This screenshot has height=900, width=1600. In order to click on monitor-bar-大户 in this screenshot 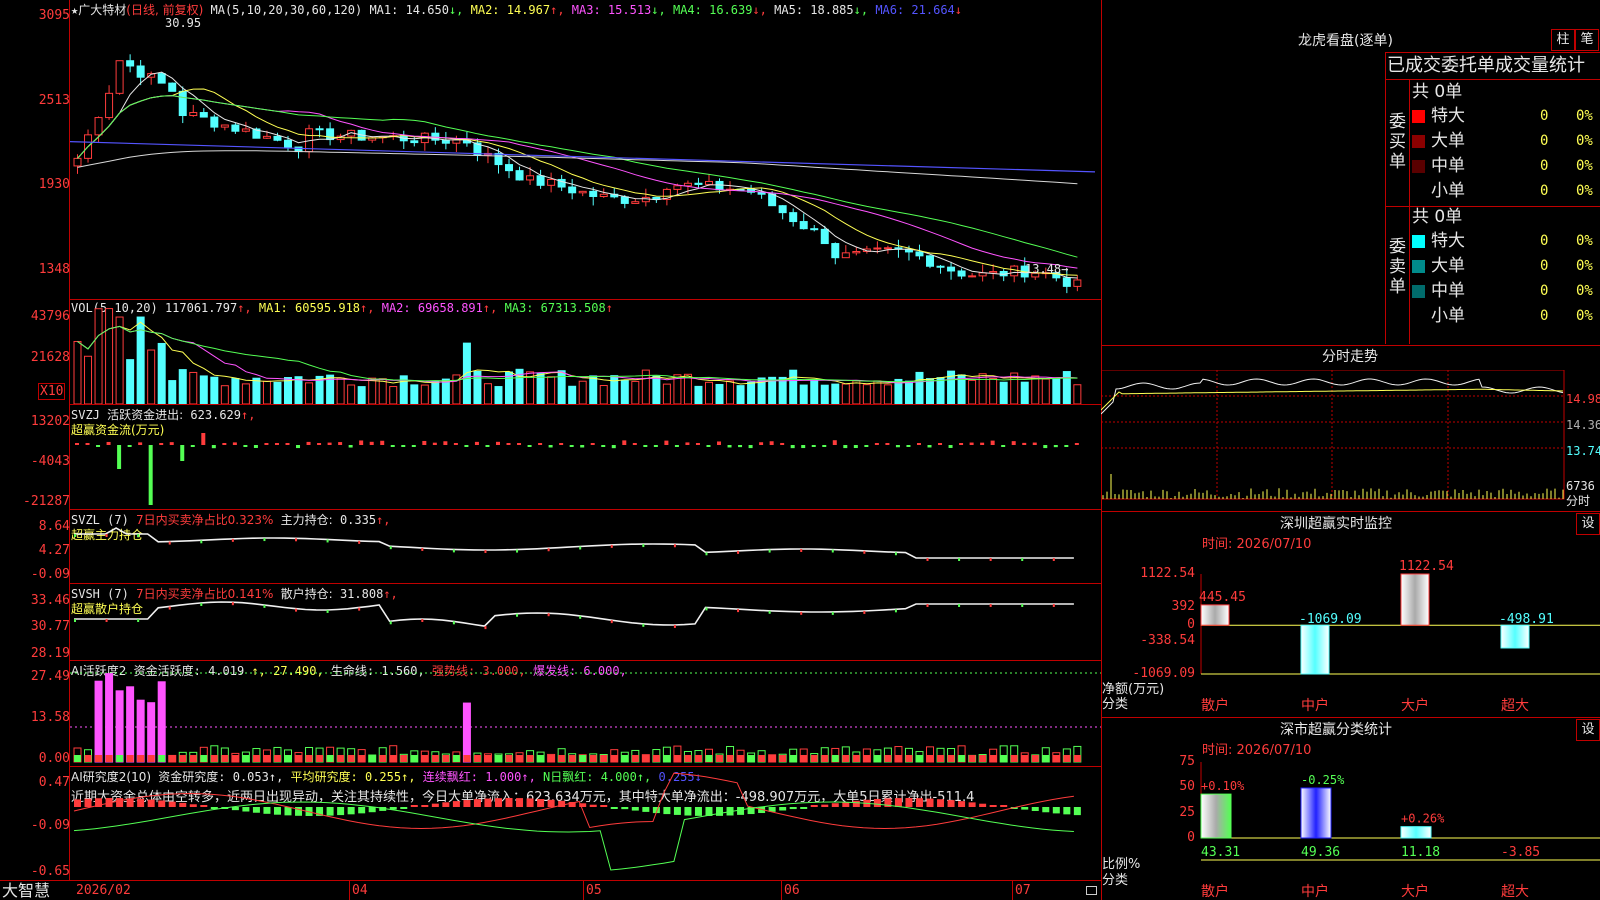, I will do `click(1415, 599)`.